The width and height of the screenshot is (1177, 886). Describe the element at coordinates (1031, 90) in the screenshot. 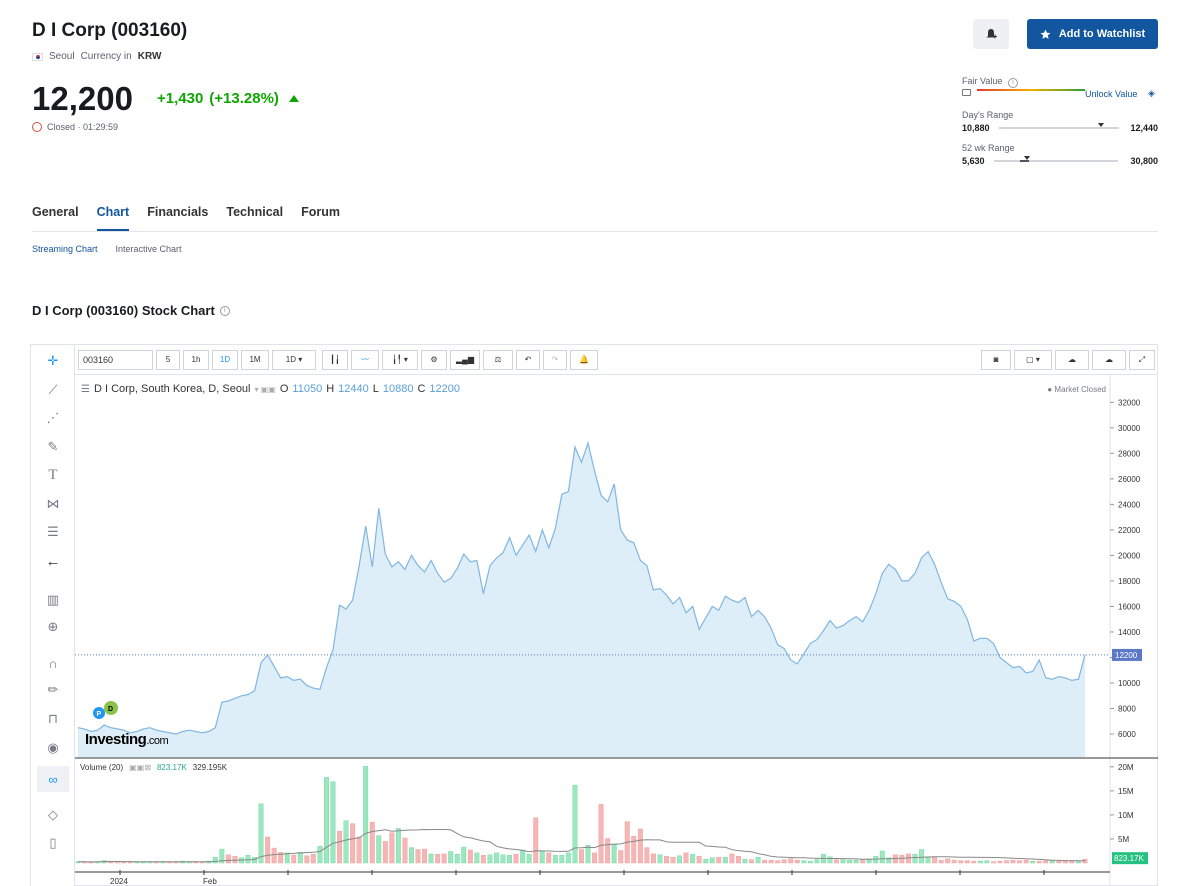

I see `fair-value-bar` at that location.